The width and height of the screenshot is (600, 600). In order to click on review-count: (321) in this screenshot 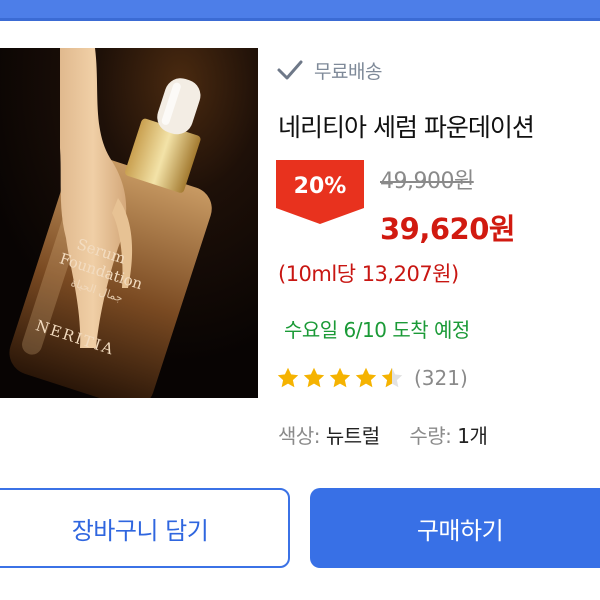, I will do `click(441, 378)`.